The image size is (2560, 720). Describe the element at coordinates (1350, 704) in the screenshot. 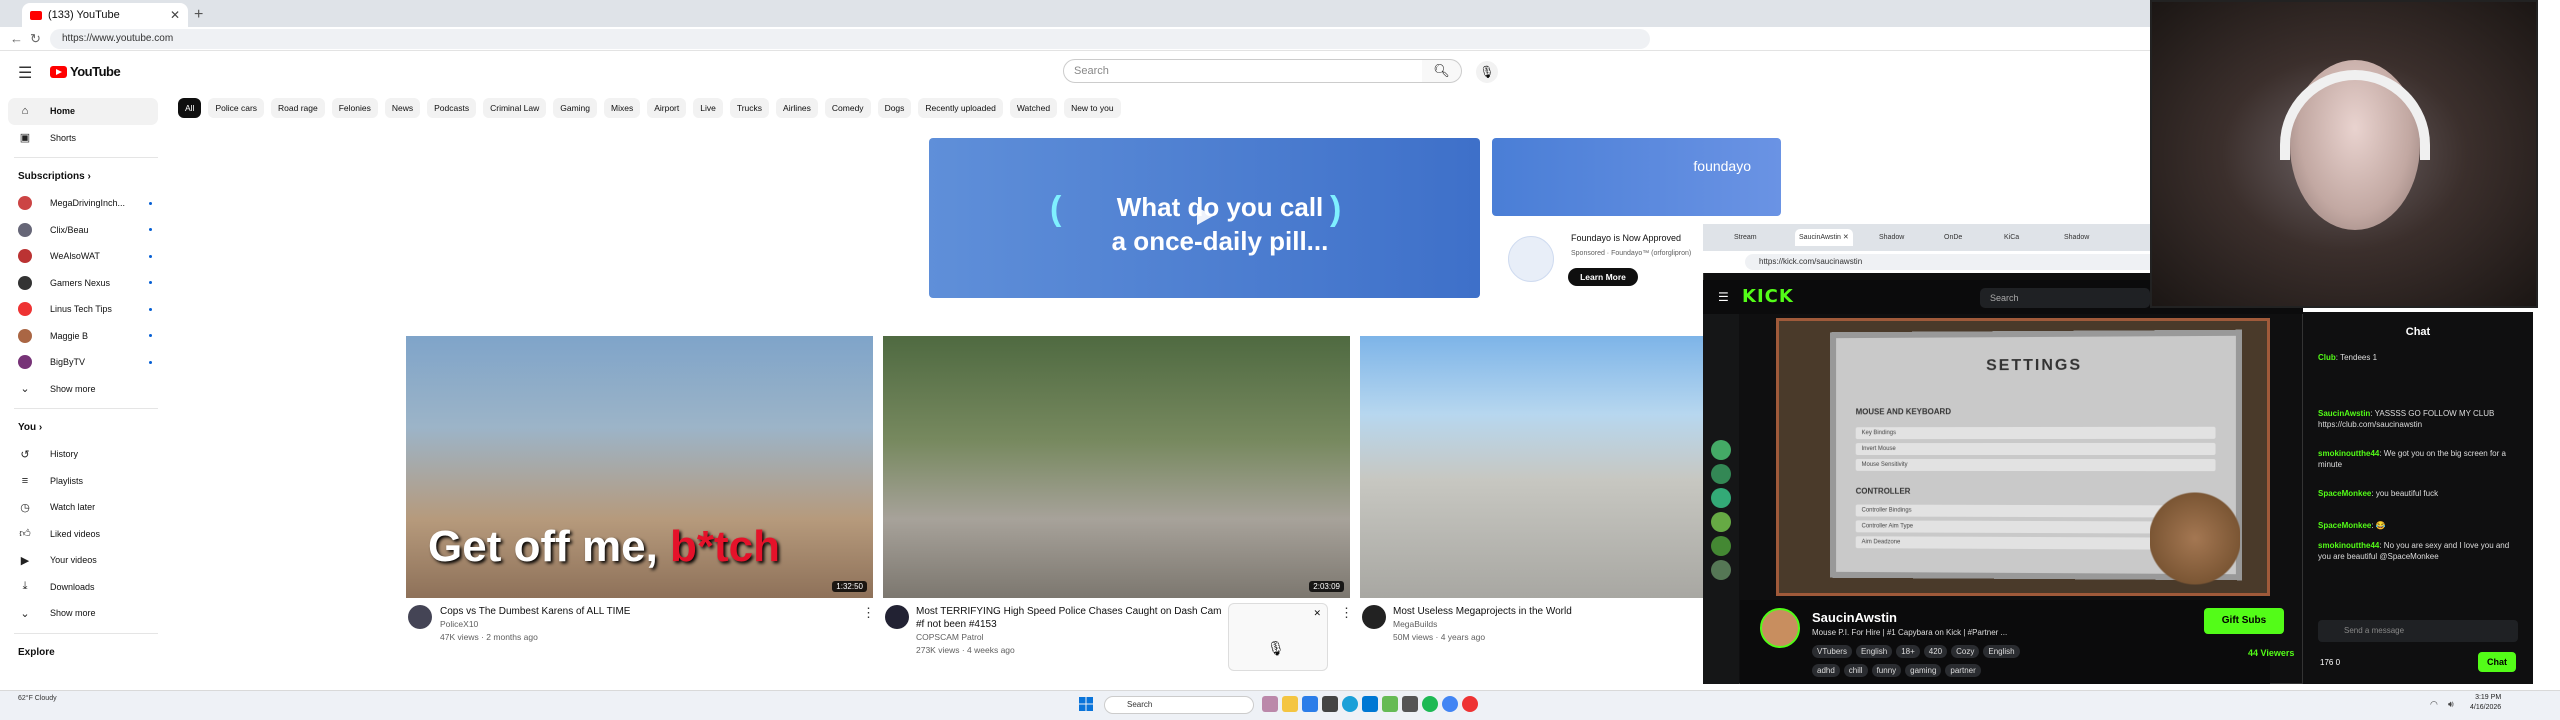

I see `edge-icon` at that location.